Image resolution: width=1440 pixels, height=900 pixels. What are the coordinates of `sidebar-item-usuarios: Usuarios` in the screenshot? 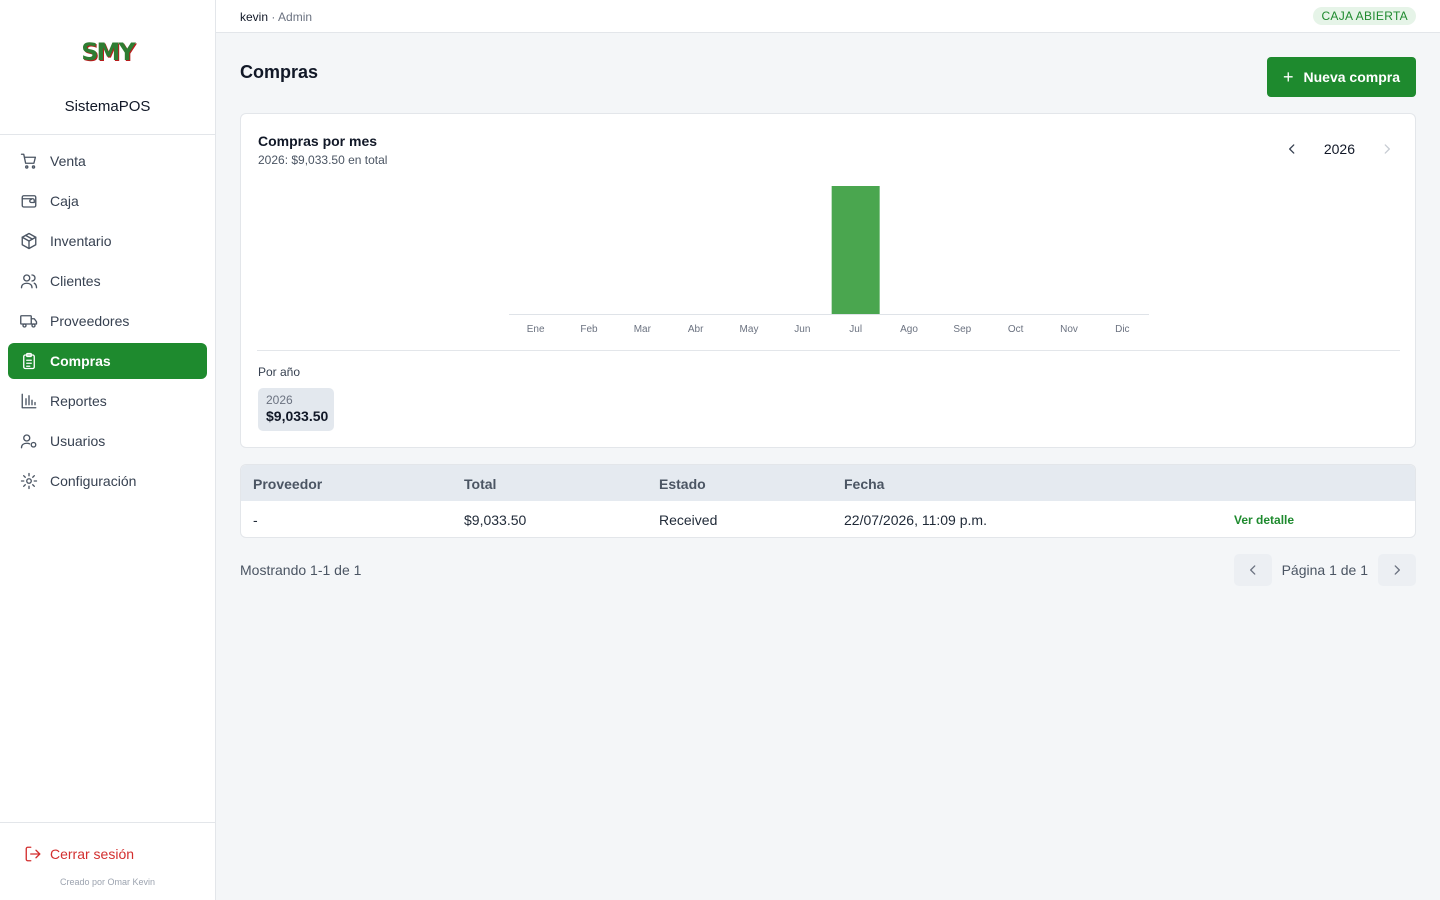 It's located at (107, 441).